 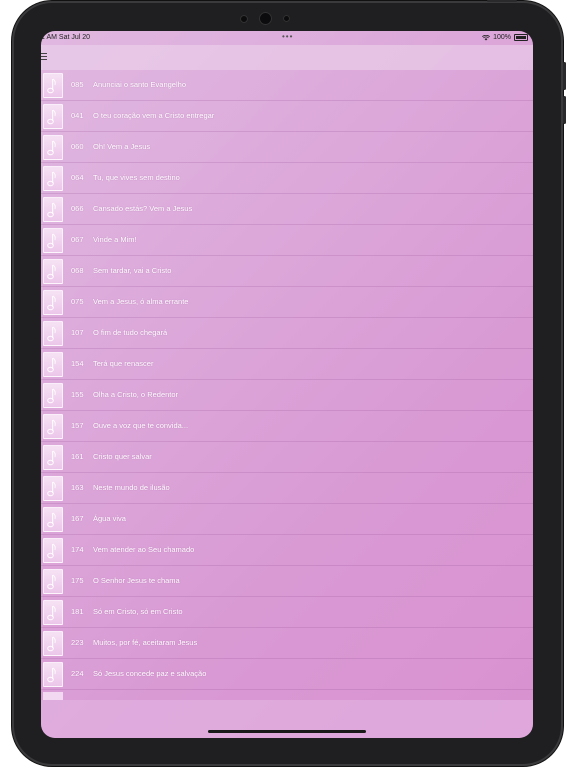 What do you see at coordinates (127, 611) in the screenshot?
I see `song-label: 181 Só em Cristo, só em Cristo` at bounding box center [127, 611].